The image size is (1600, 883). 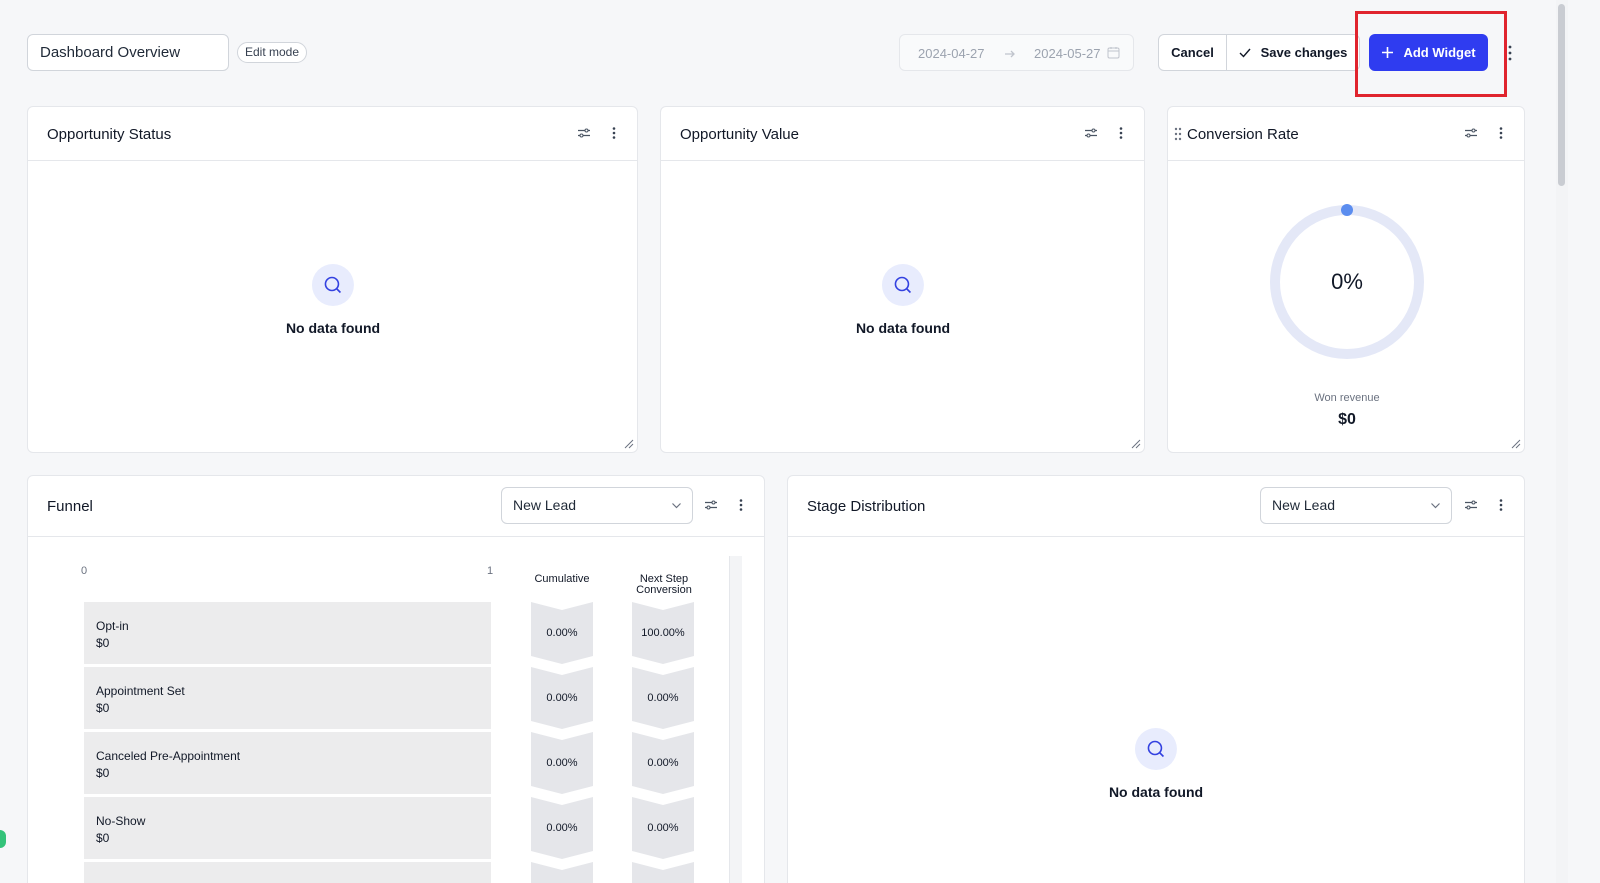 I want to click on funnel-scrollbar, so click(x=735, y=719).